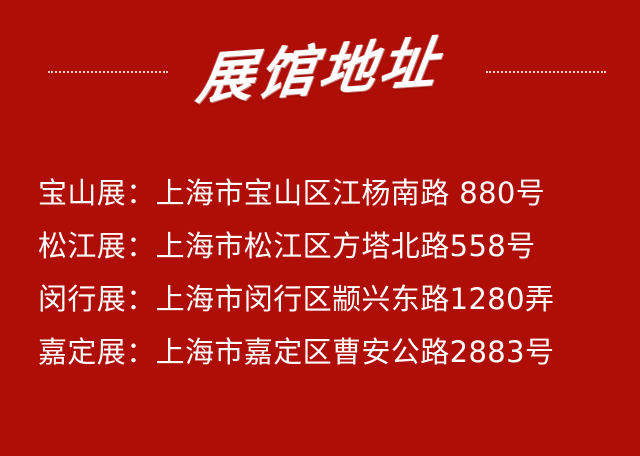 The image size is (640, 456). Describe the element at coordinates (287, 246) in the screenshot. I see `songjiang-address: 松江展：上海市松江区方塔北路558号` at that location.